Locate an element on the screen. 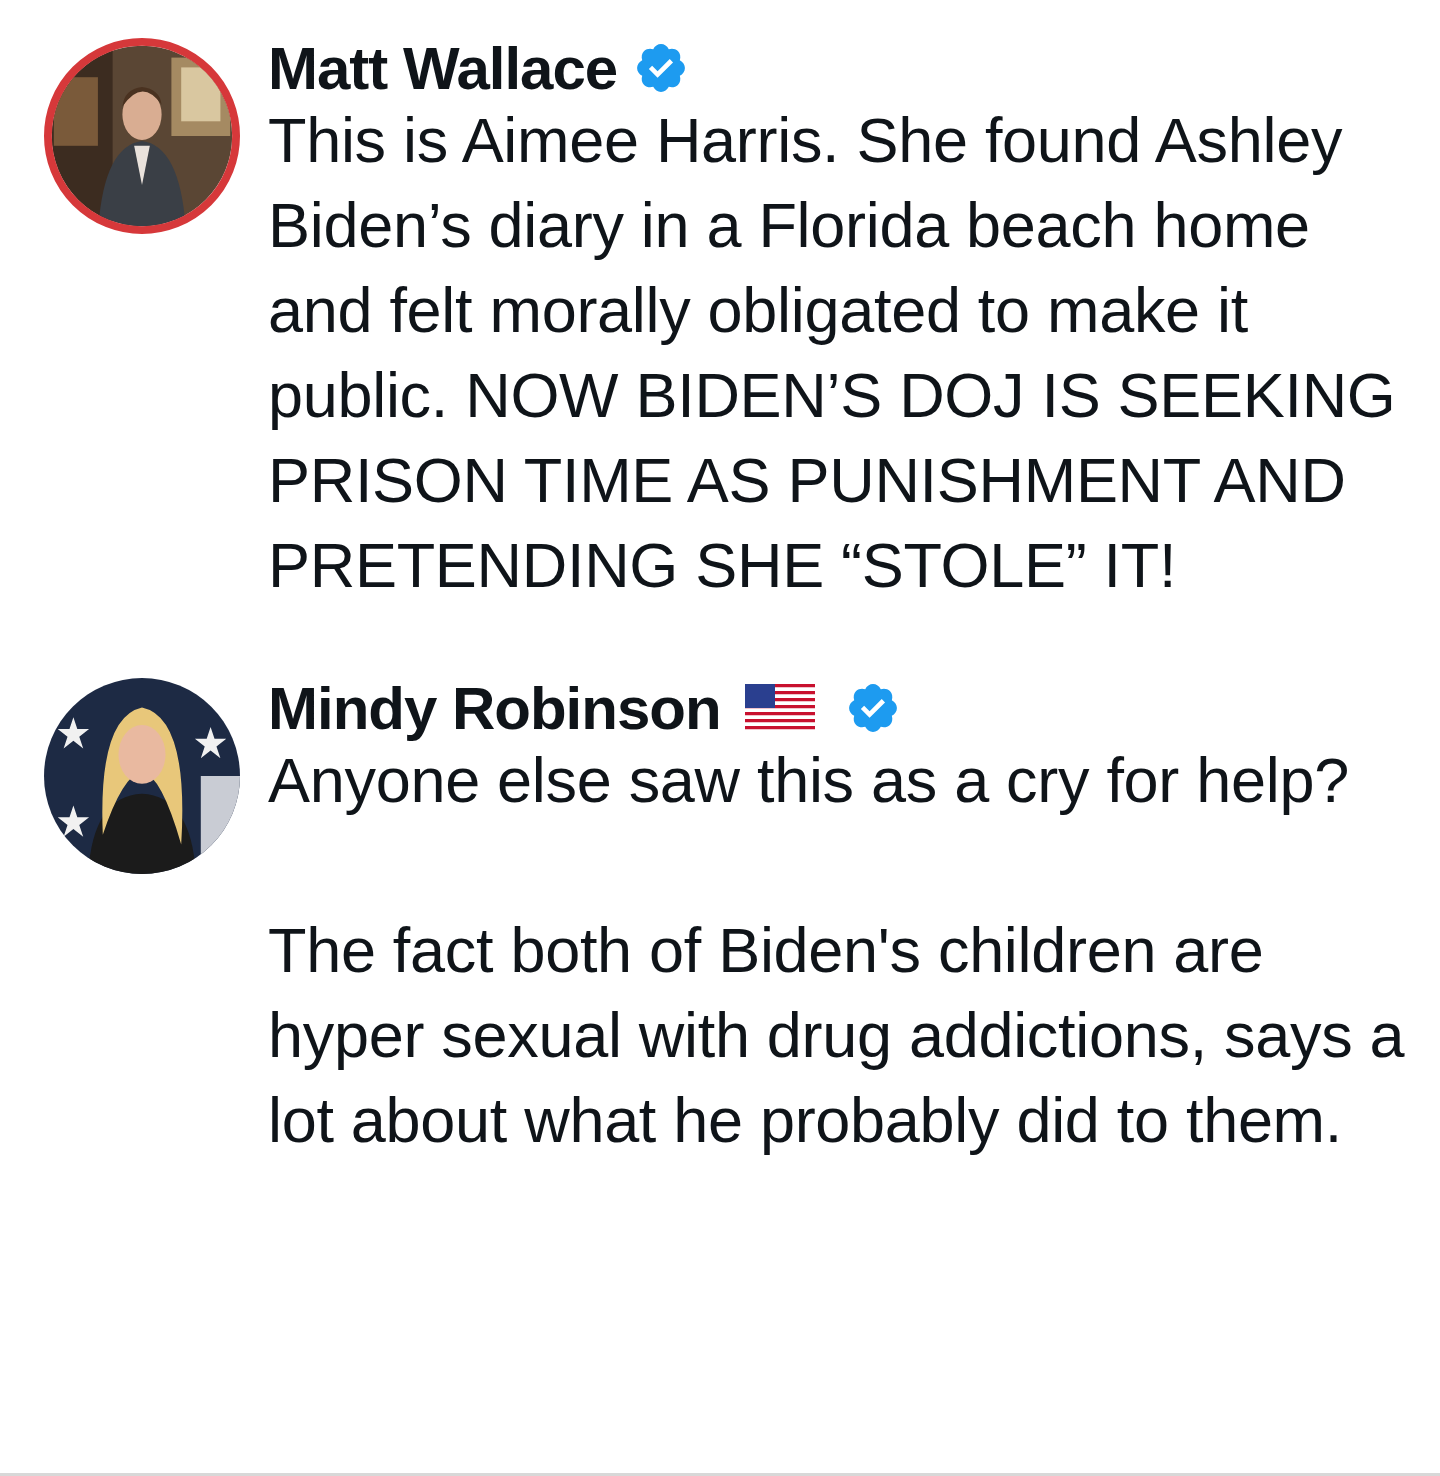 The image size is (1440, 1476). author-name: Matt Wallace is located at coordinates (443, 68).